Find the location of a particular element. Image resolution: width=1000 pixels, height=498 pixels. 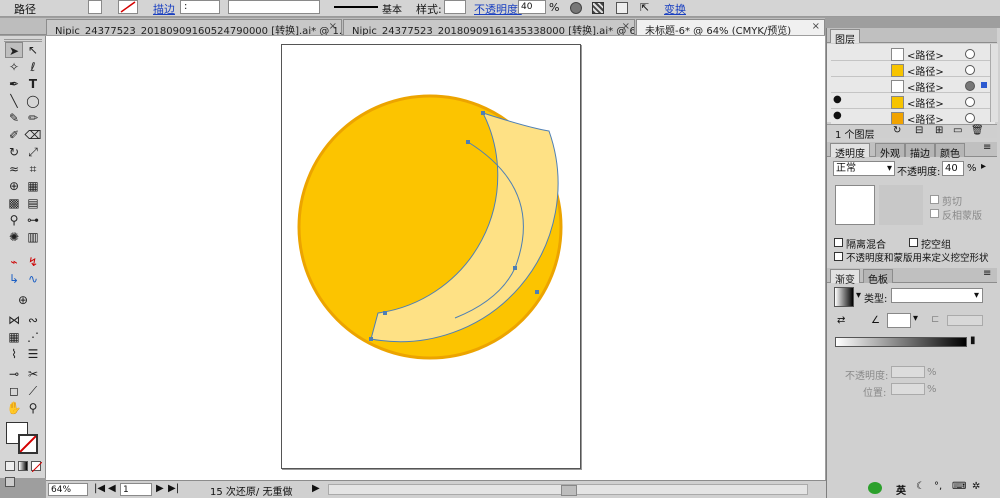

horizontal-scrollbar is located at coordinates (568, 490).